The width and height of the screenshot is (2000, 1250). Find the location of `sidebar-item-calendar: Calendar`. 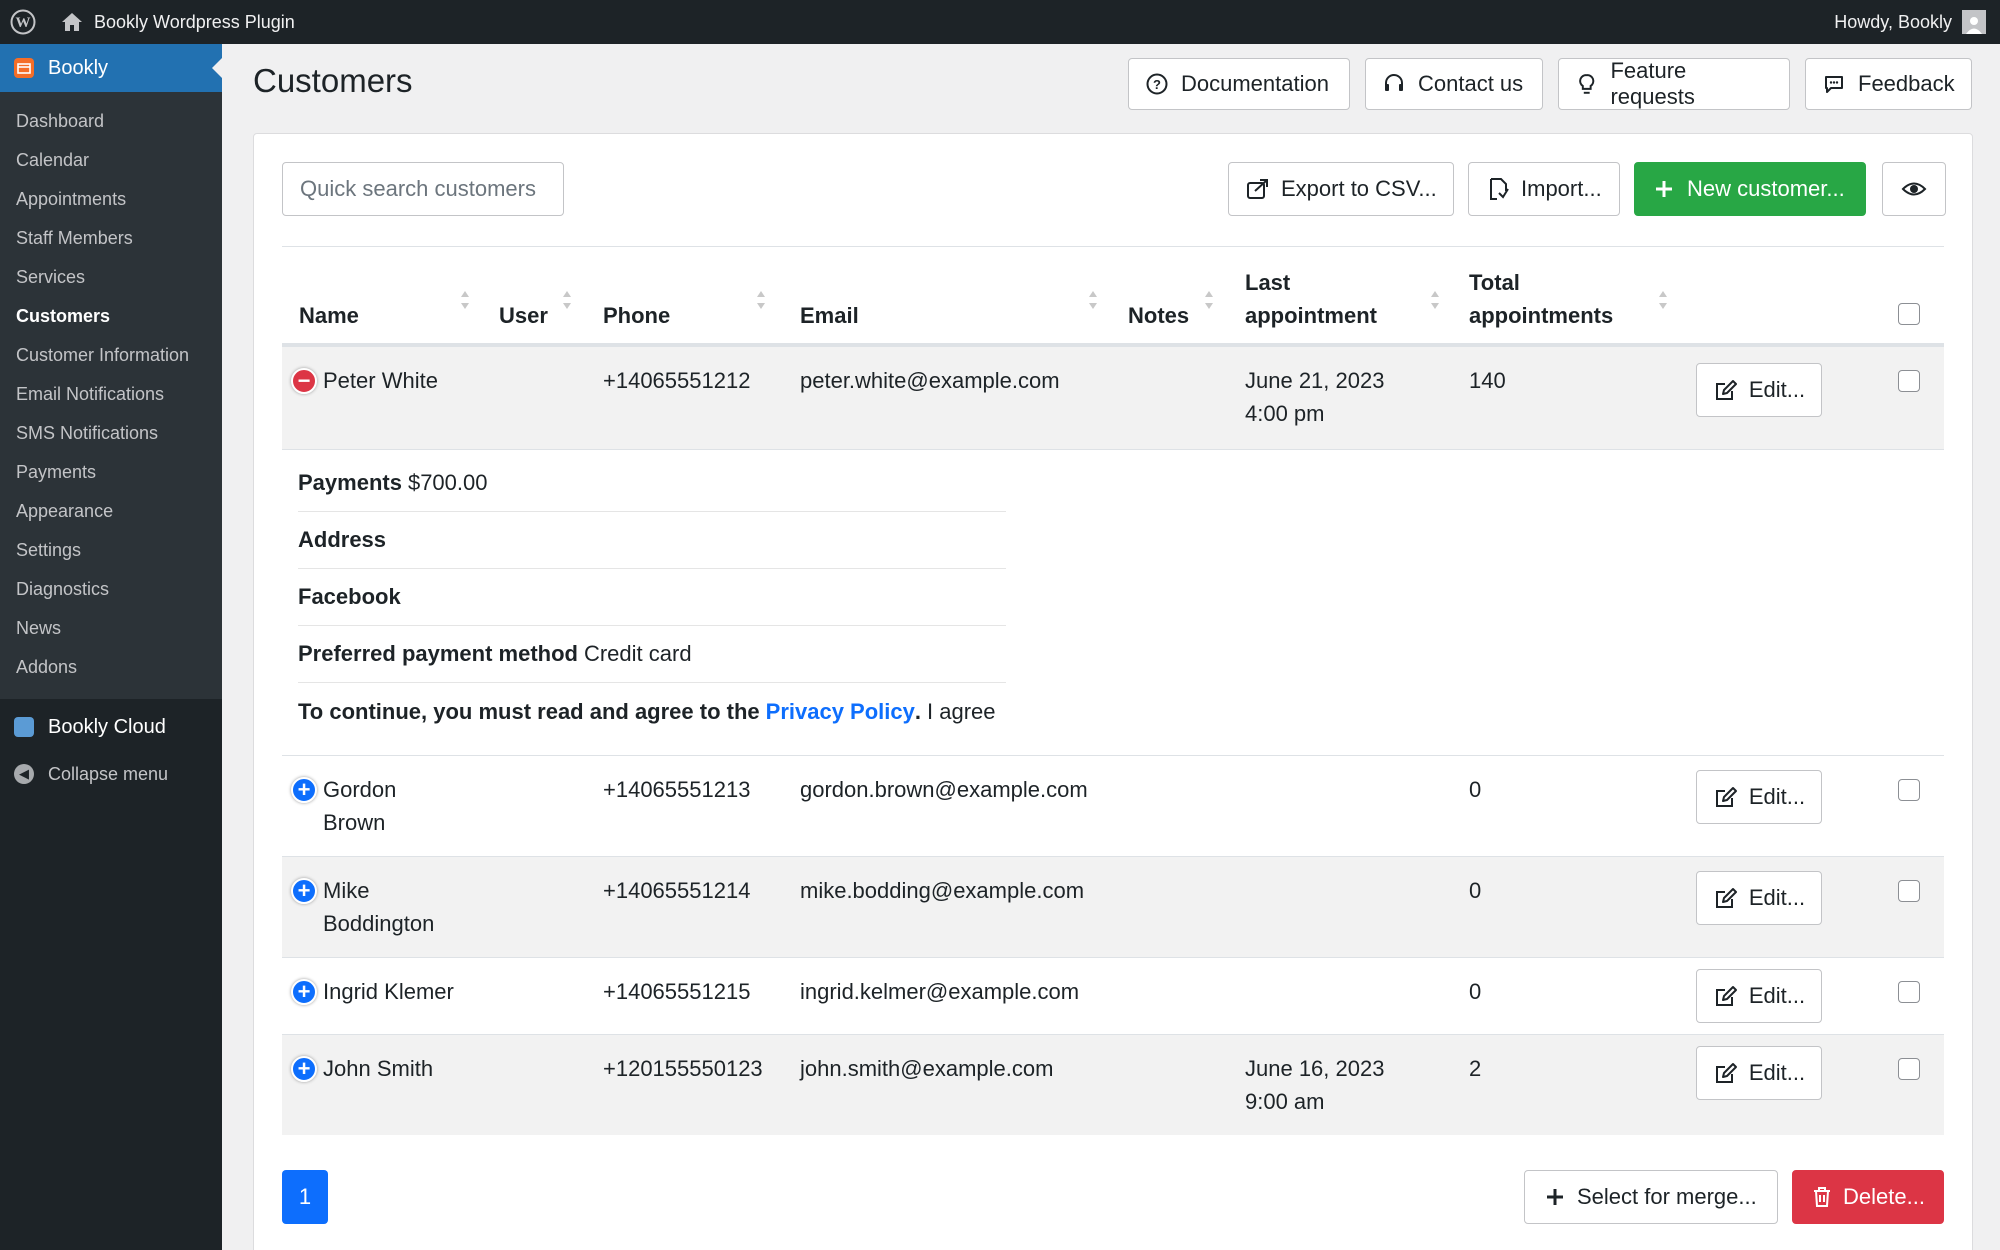

sidebar-item-calendar: Calendar is located at coordinates (111, 160).